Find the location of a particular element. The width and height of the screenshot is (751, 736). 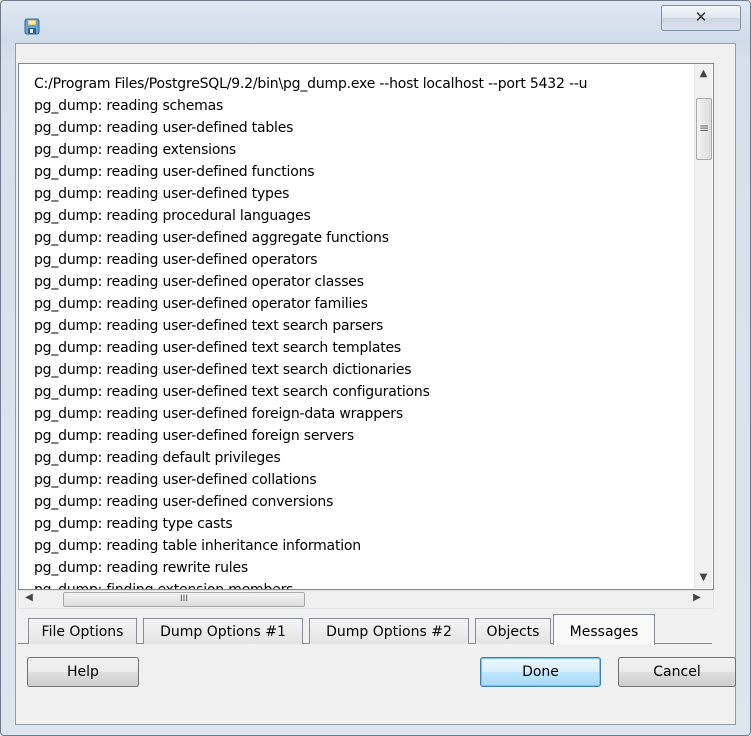

vertical-scrollbar: ▲ ≡ ▼ is located at coordinates (703, 326).